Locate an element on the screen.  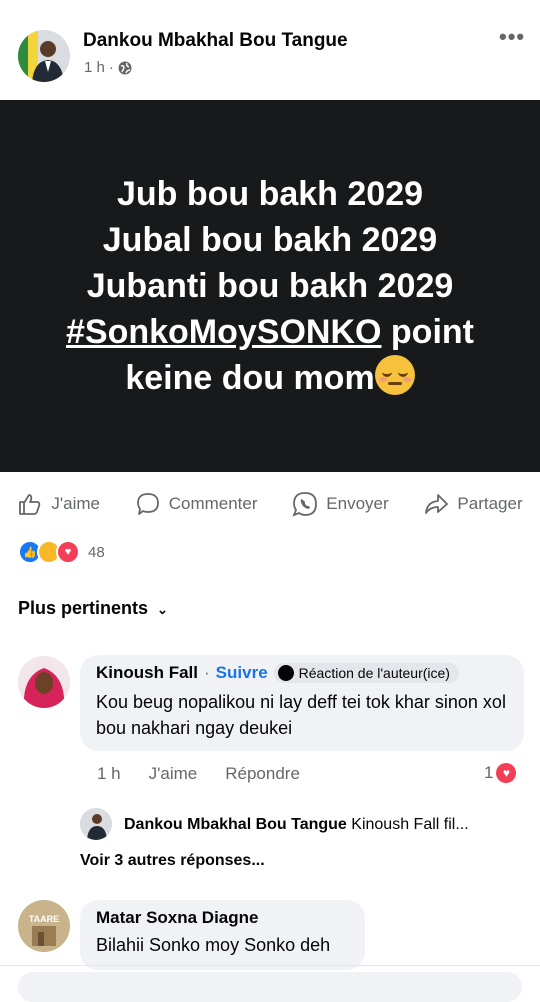
hashtag-link: #SonkoMoySONKO is located at coordinates (223, 332).